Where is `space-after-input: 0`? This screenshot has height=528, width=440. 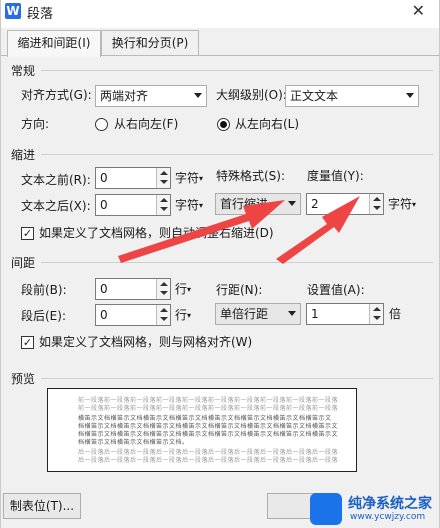 space-after-input: 0 is located at coordinates (133, 315).